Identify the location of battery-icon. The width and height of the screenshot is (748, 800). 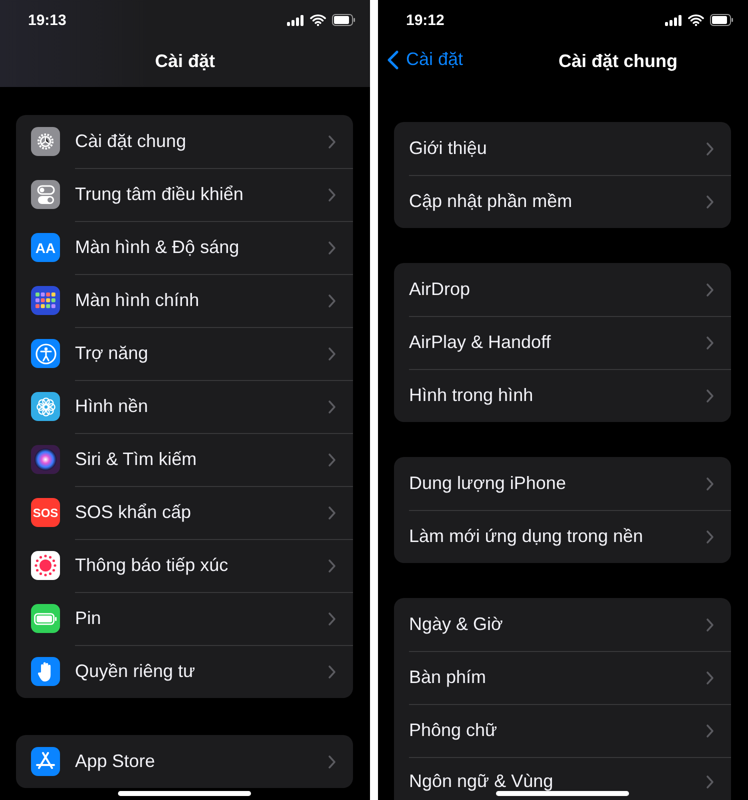
(45, 618).